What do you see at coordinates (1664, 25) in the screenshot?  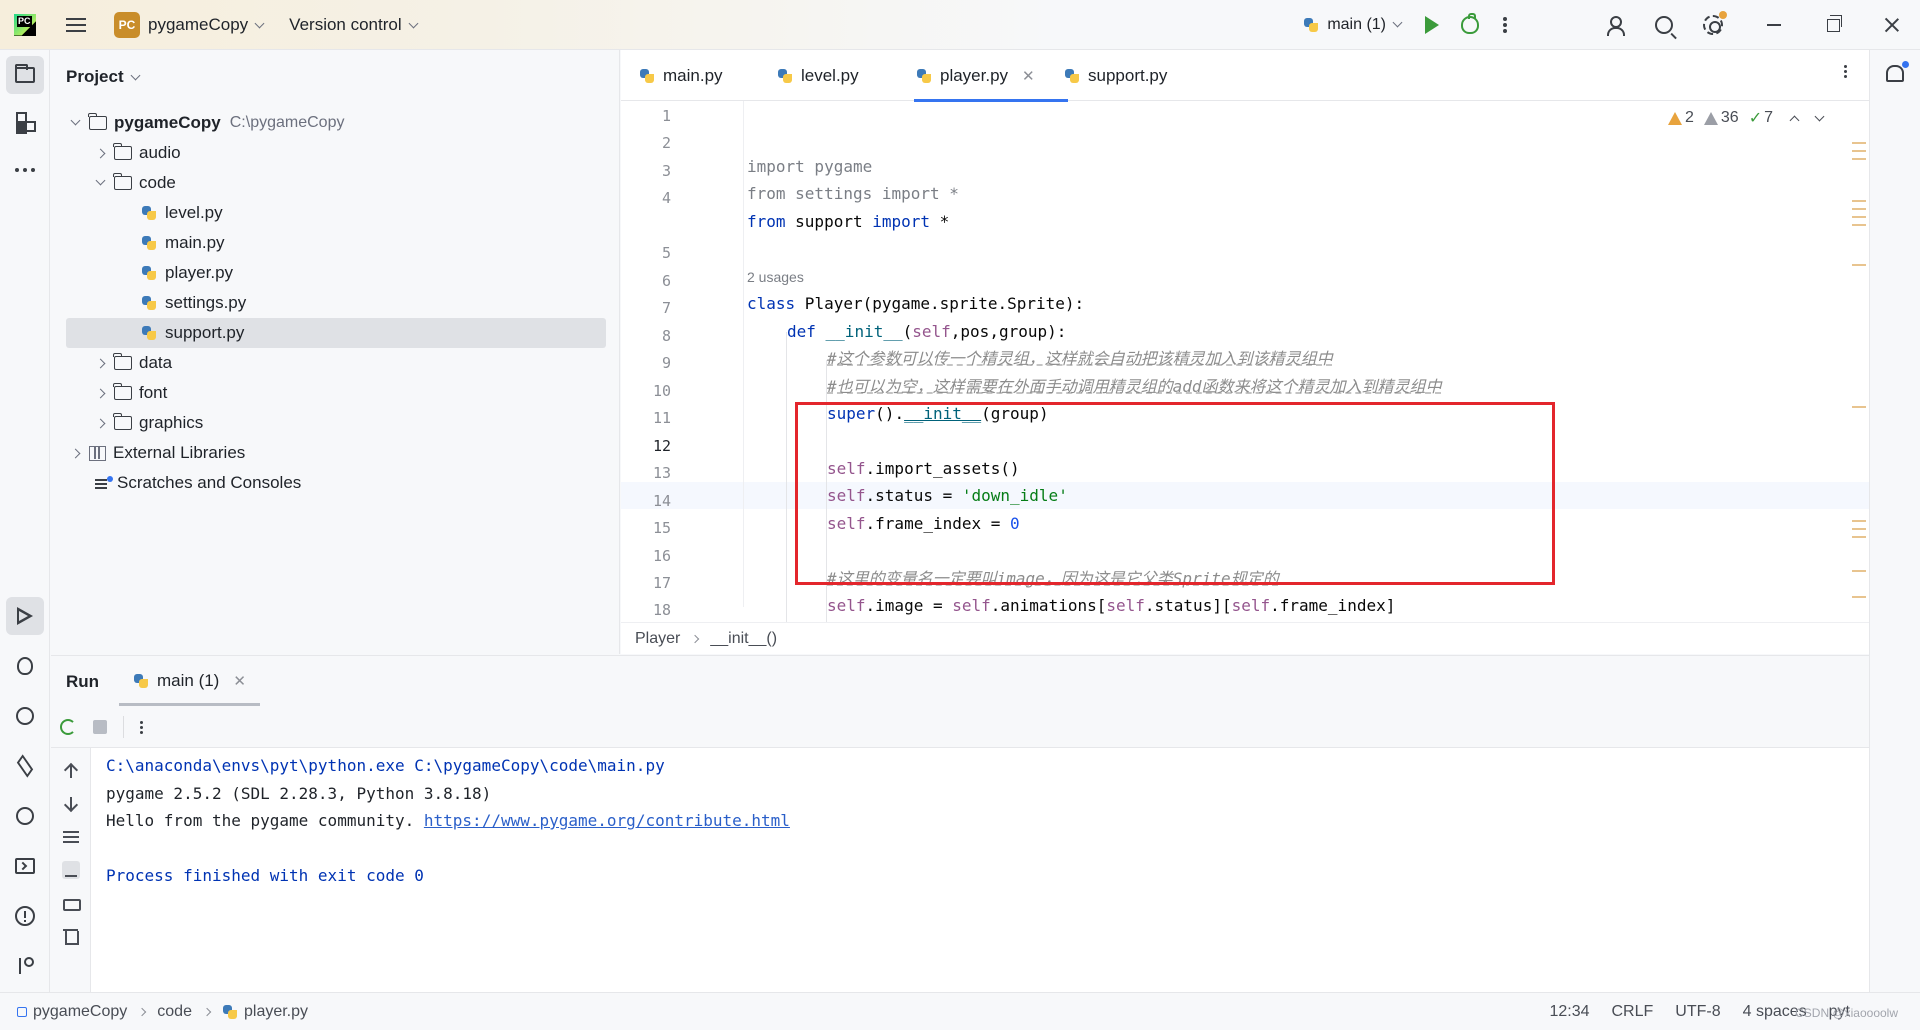 I see `search-icon` at bounding box center [1664, 25].